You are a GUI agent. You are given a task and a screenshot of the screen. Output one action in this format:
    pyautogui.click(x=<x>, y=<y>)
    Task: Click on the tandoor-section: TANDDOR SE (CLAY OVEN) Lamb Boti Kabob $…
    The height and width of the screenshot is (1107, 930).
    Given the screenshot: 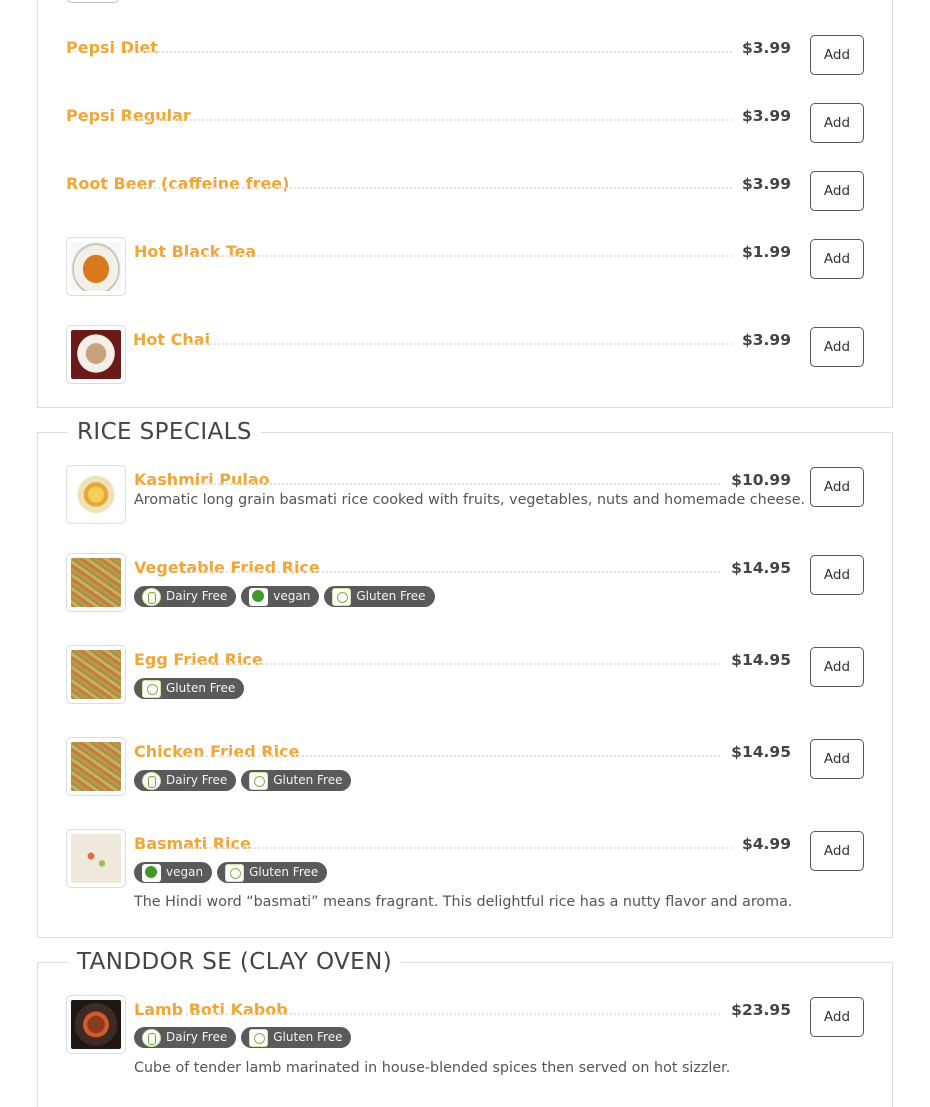 What is the action you would take?
    pyautogui.click(x=465, y=1027)
    